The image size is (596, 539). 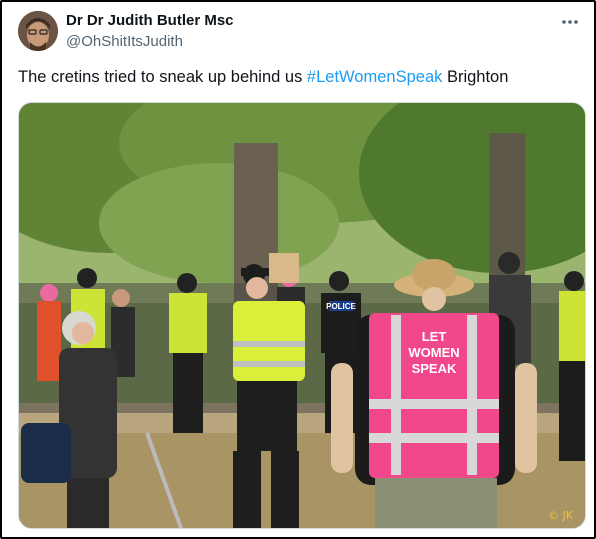 I want to click on more-options-button, so click(x=570, y=22).